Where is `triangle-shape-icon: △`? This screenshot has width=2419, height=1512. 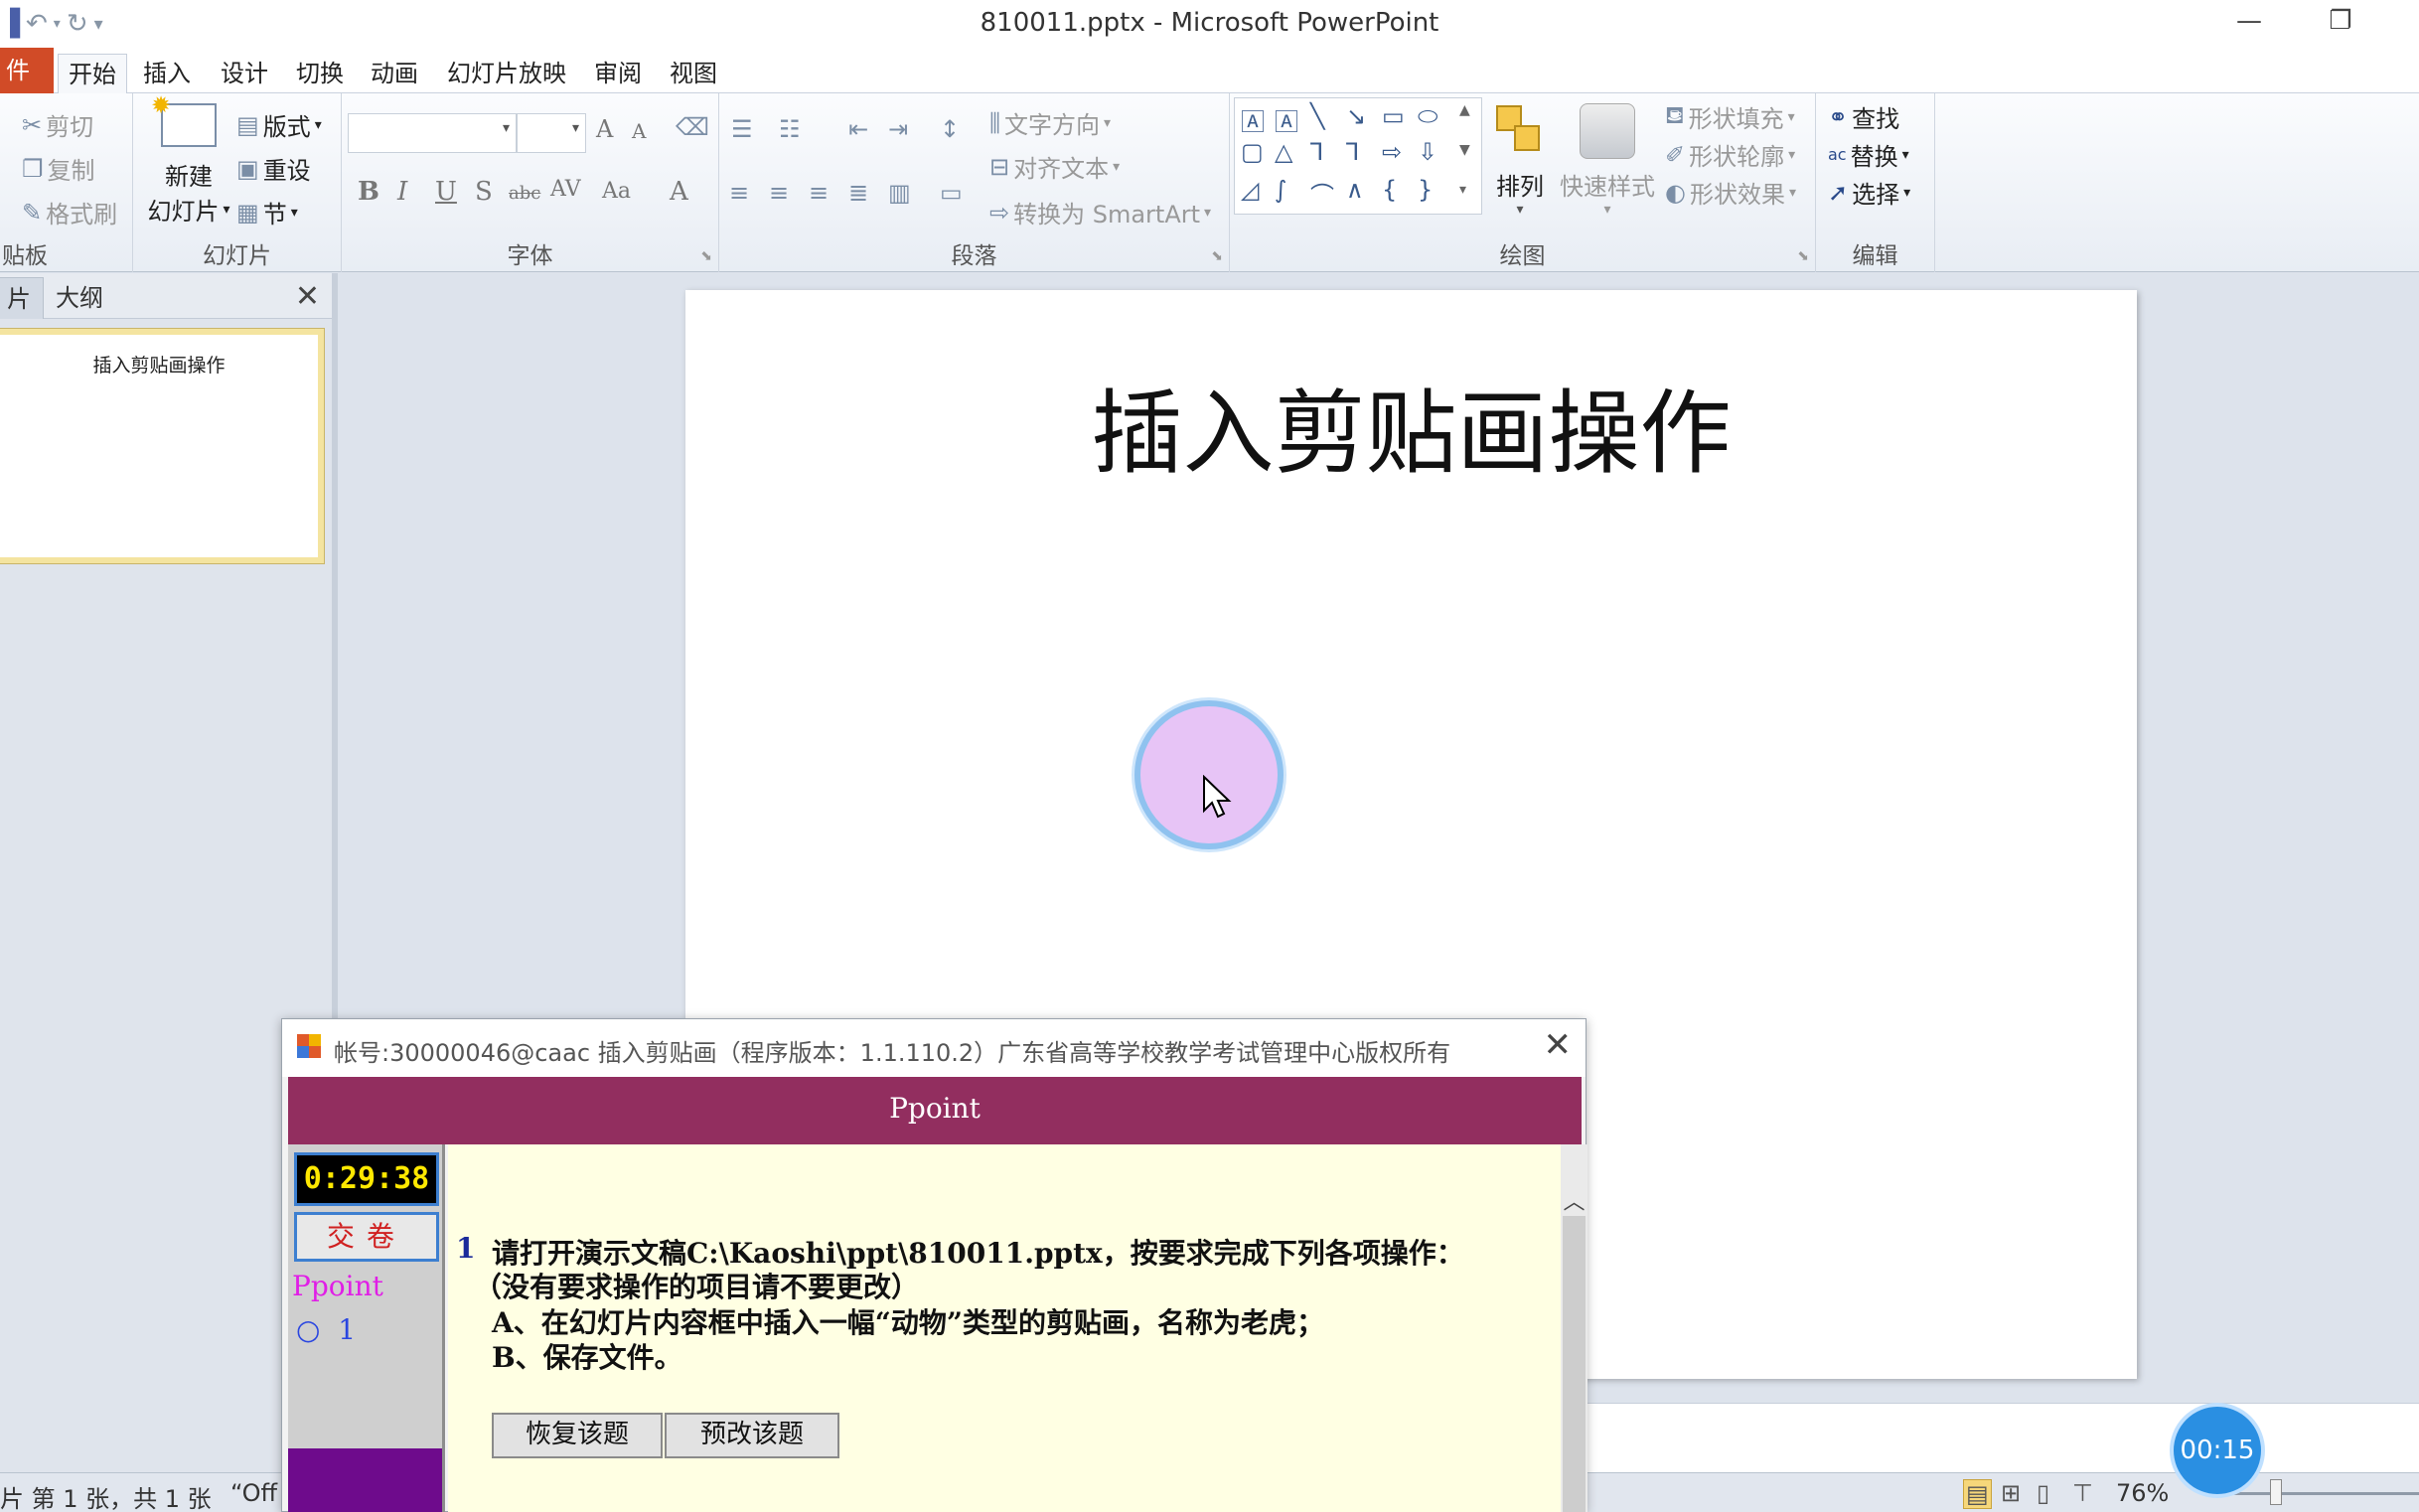 triangle-shape-icon: △ is located at coordinates (1283, 152).